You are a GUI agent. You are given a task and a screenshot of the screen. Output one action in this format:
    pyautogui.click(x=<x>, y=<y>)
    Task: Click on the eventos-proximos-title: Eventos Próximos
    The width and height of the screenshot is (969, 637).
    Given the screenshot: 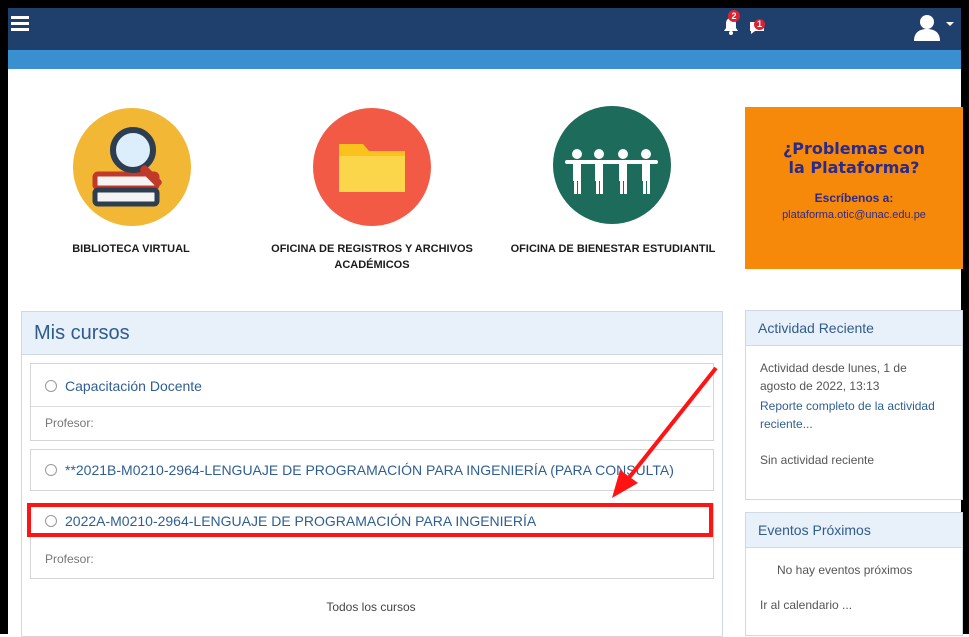 What is the action you would take?
    pyautogui.click(x=854, y=530)
    